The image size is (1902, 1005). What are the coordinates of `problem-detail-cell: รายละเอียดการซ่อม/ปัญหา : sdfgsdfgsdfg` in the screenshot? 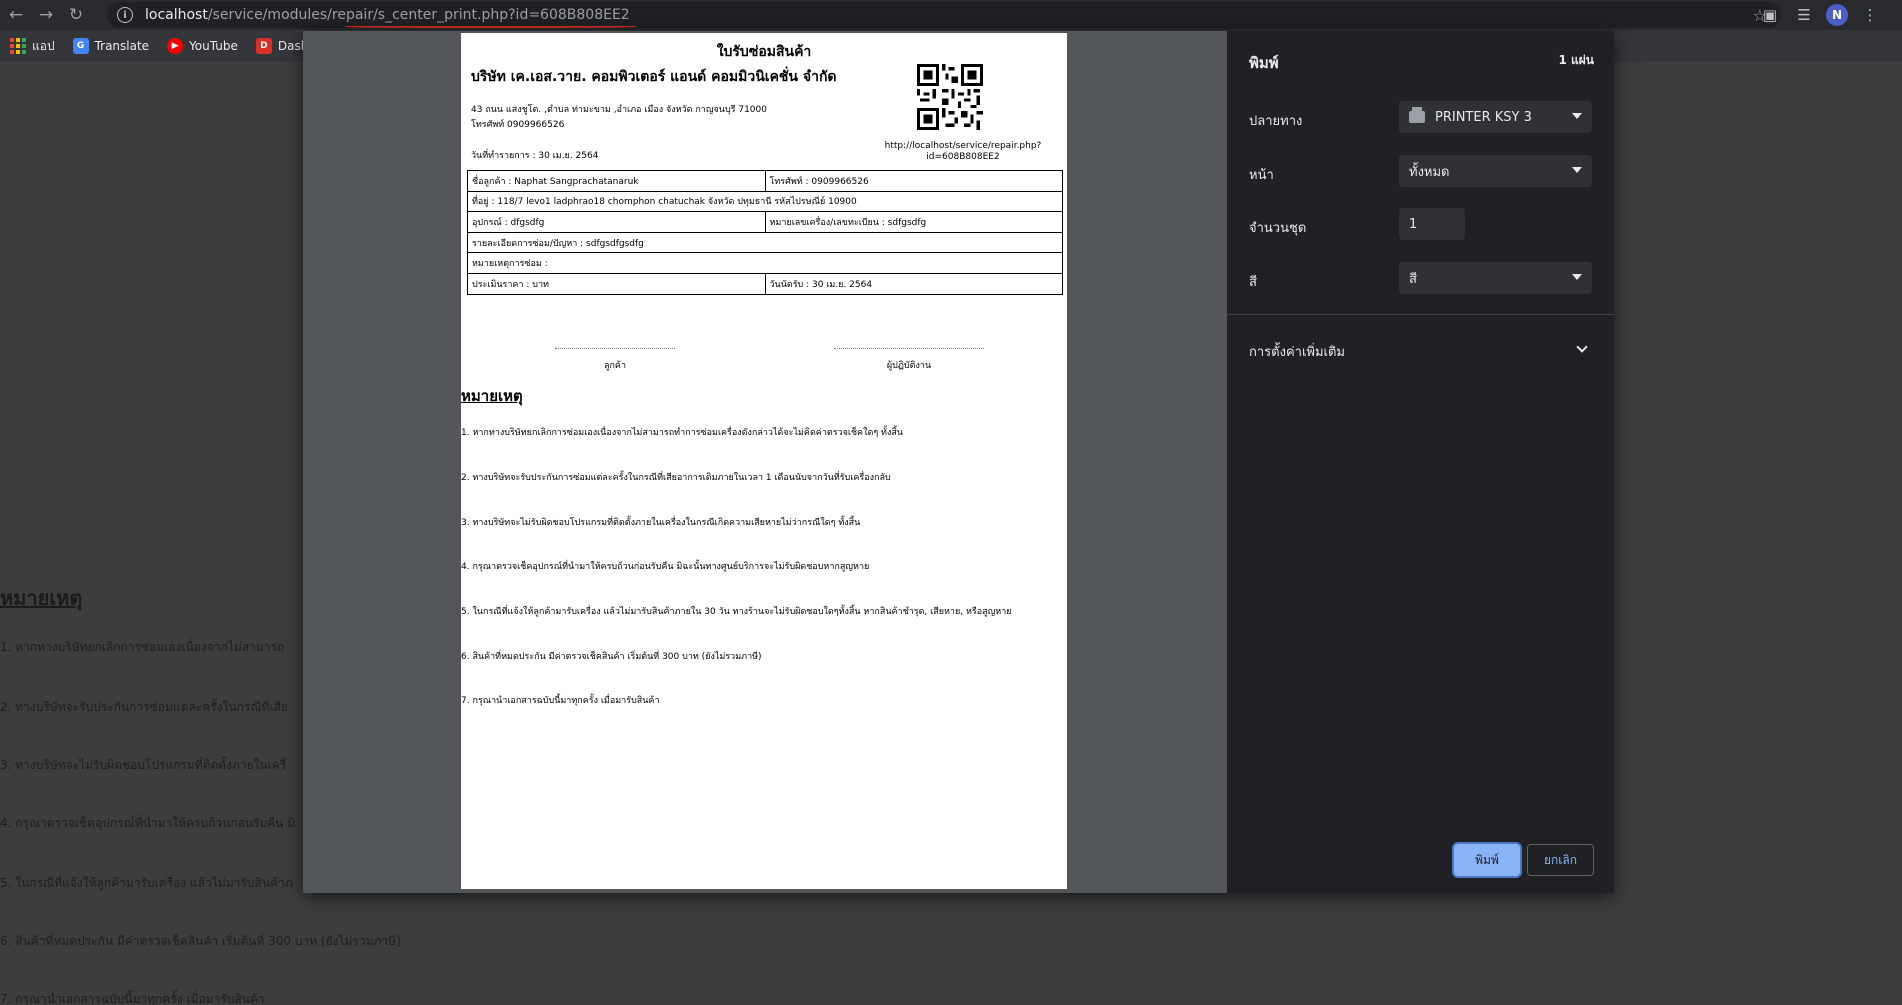 It's located at (765, 242).